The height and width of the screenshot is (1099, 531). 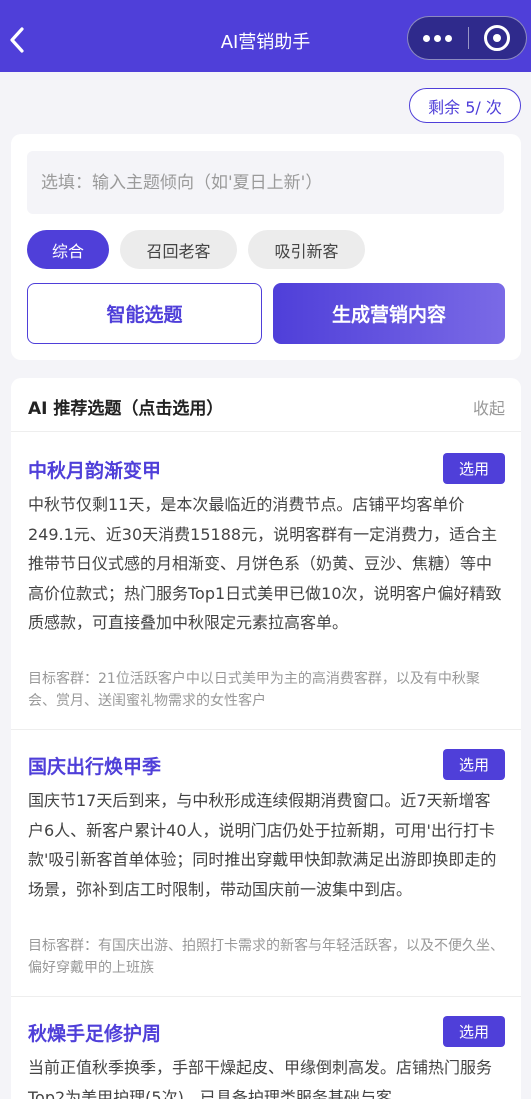 I want to click on chip-comprehensive: 综合, so click(x=68, y=249).